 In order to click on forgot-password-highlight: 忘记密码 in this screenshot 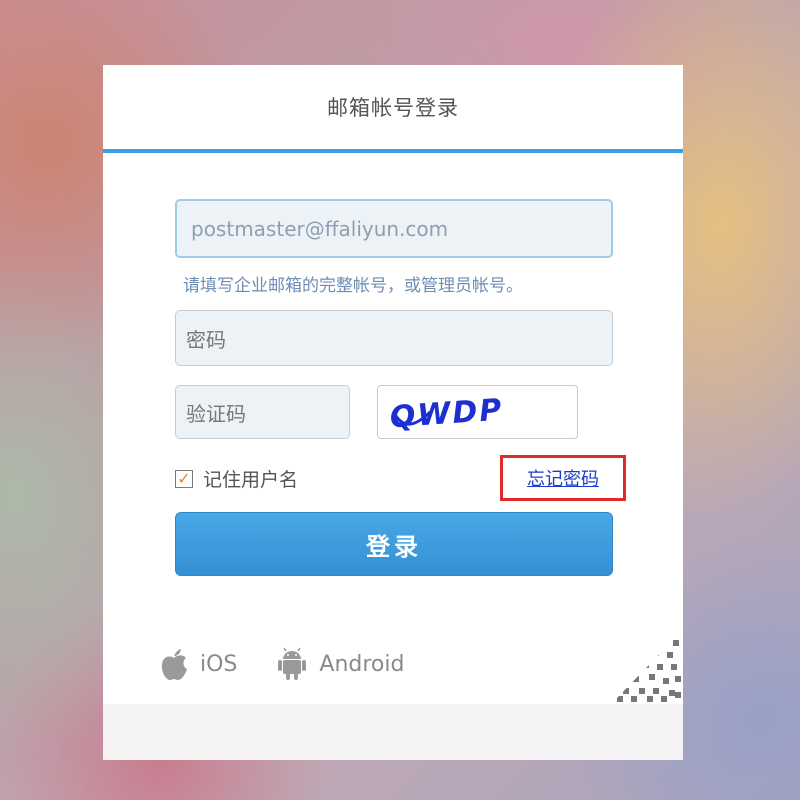, I will do `click(563, 478)`.